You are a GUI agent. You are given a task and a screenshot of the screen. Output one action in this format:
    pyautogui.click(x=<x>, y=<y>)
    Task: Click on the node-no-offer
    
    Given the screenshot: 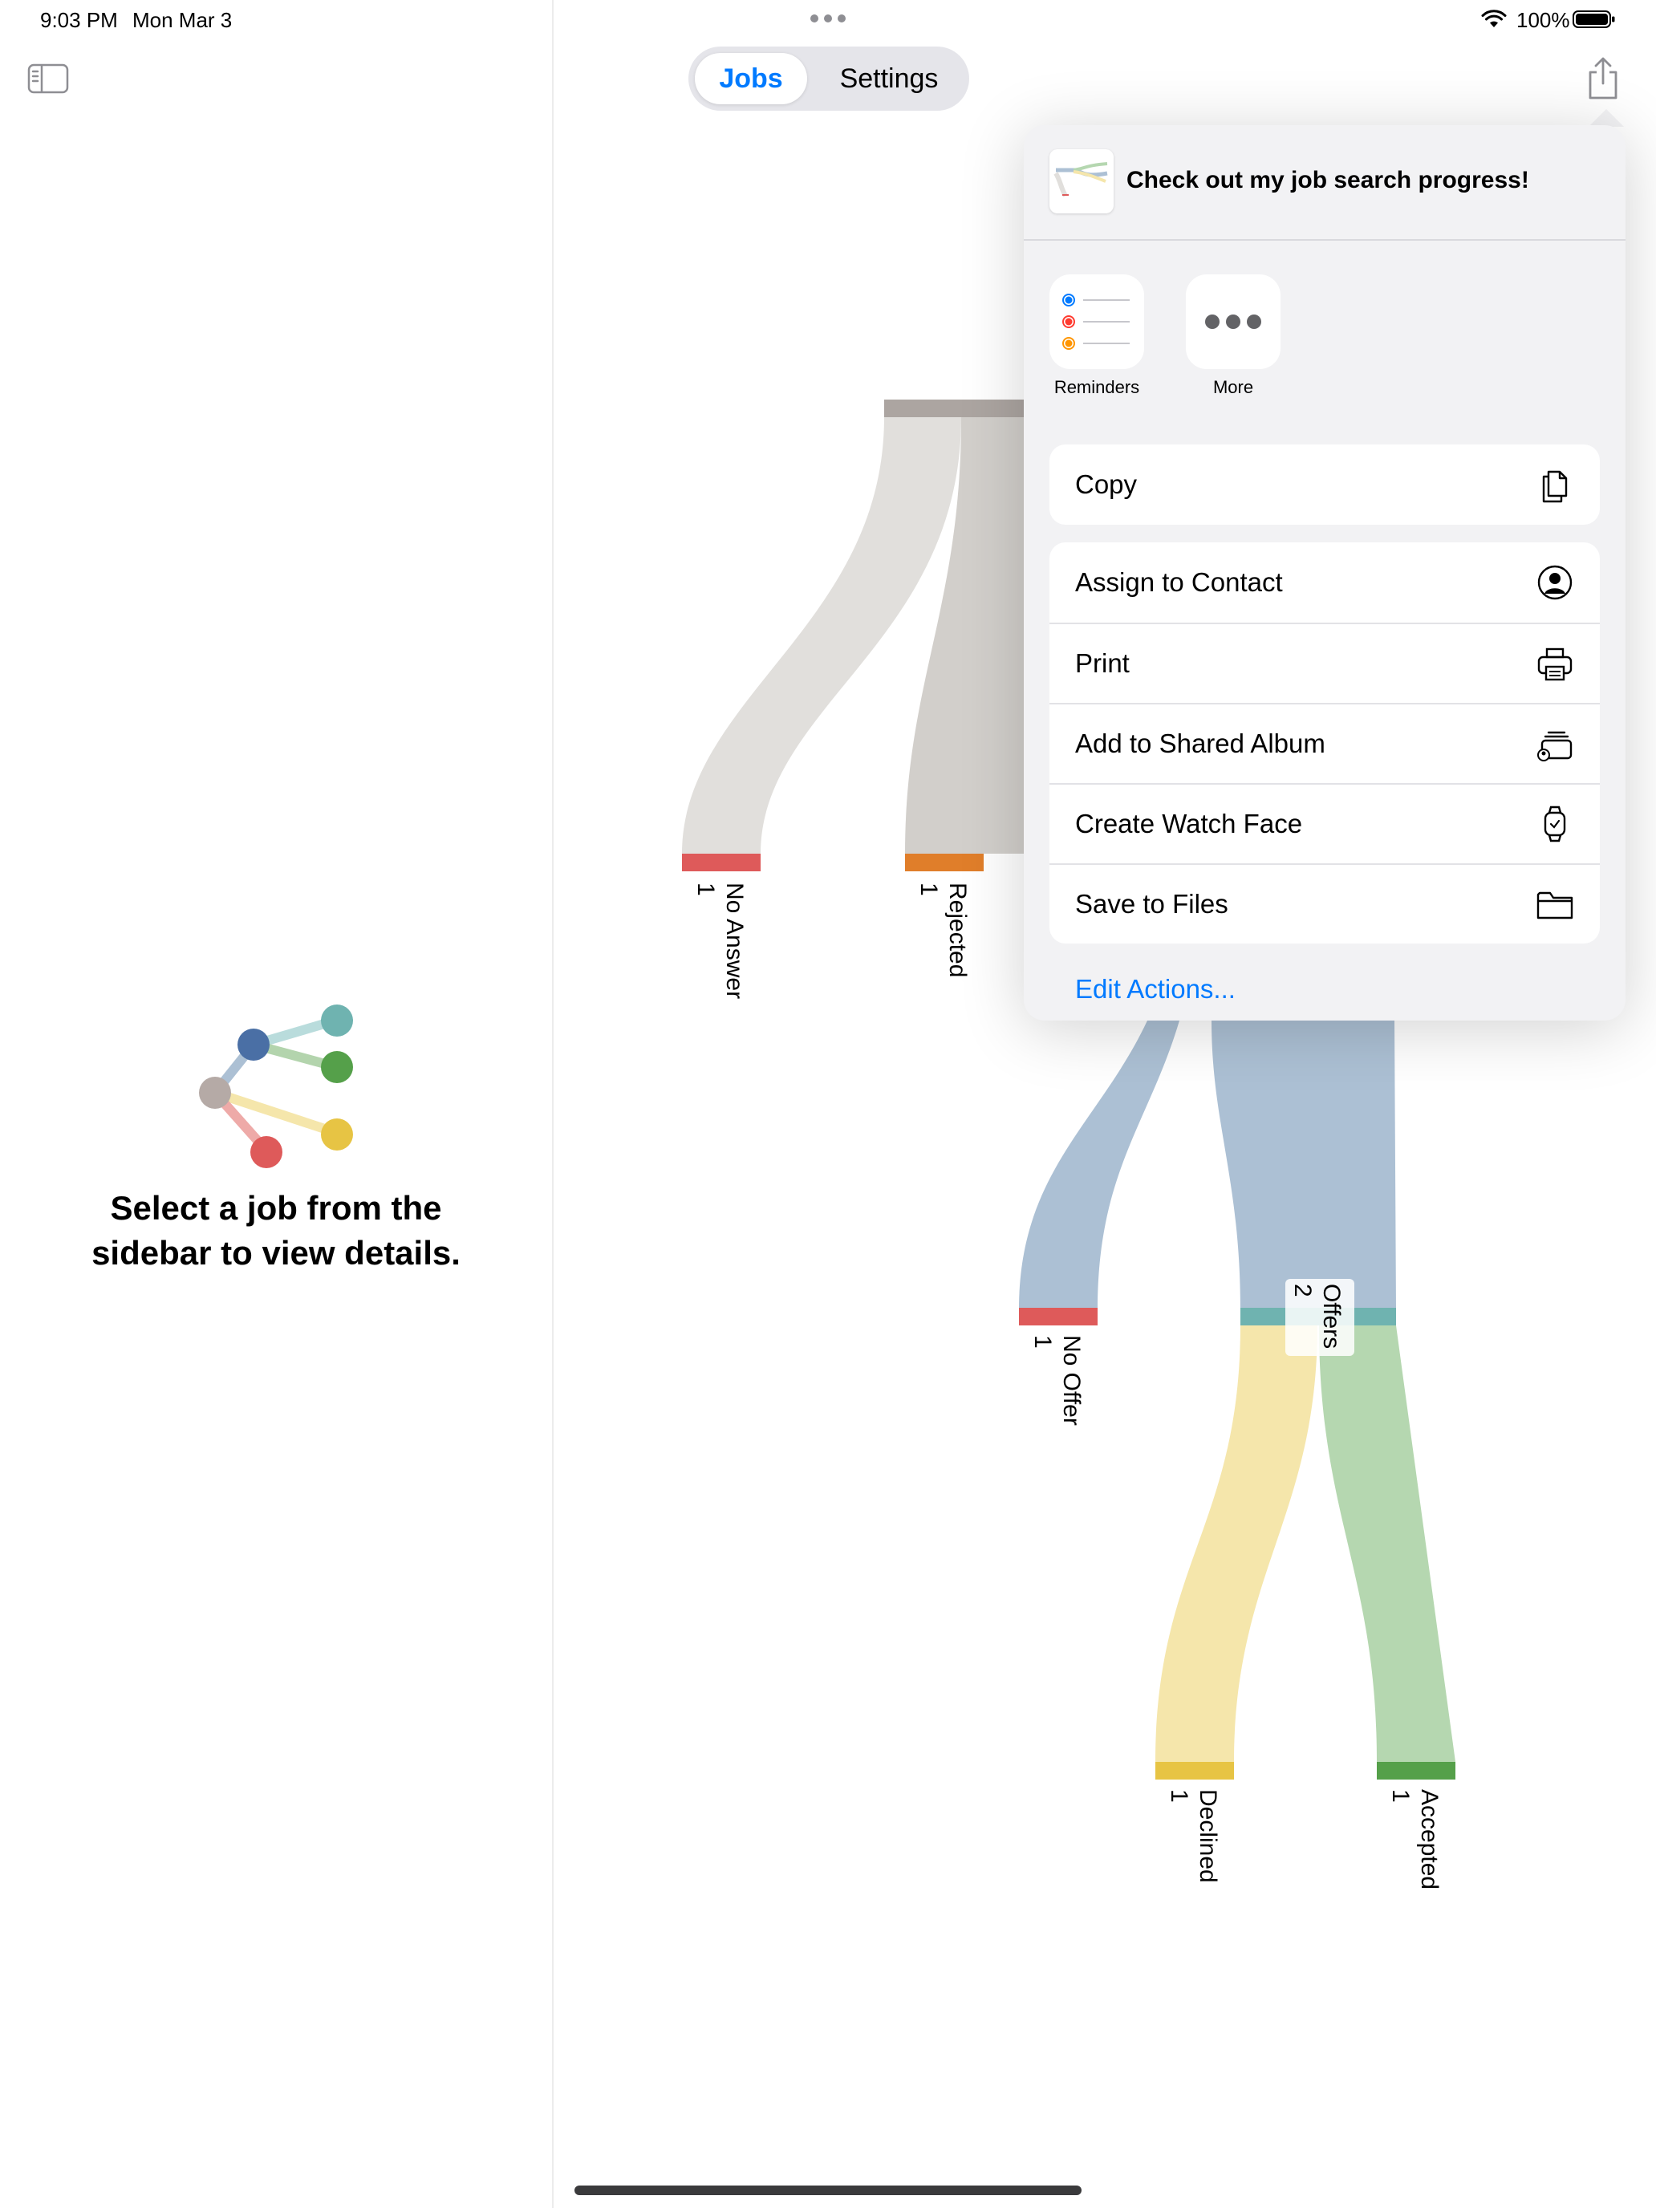 What is the action you would take?
    pyautogui.click(x=1058, y=1316)
    